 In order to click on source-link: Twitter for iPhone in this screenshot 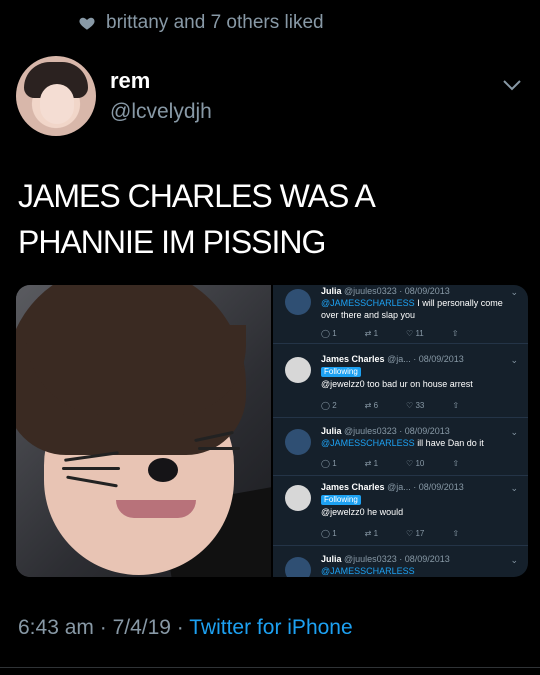, I will do `click(270, 627)`.